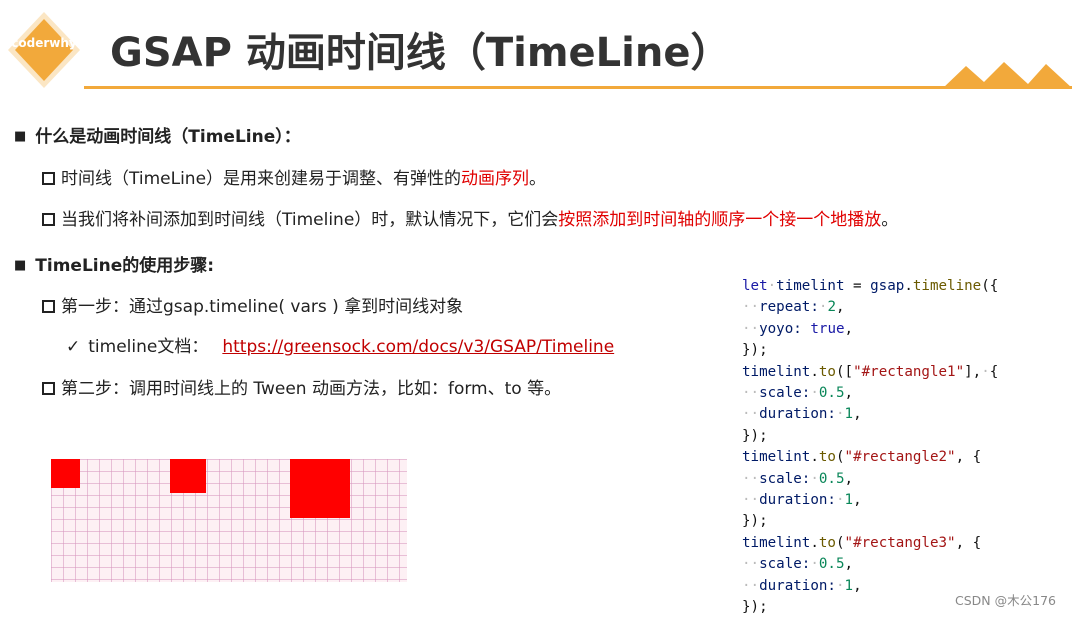  Describe the element at coordinates (44, 43) in the screenshot. I see `logo-text: coderwhy` at that location.